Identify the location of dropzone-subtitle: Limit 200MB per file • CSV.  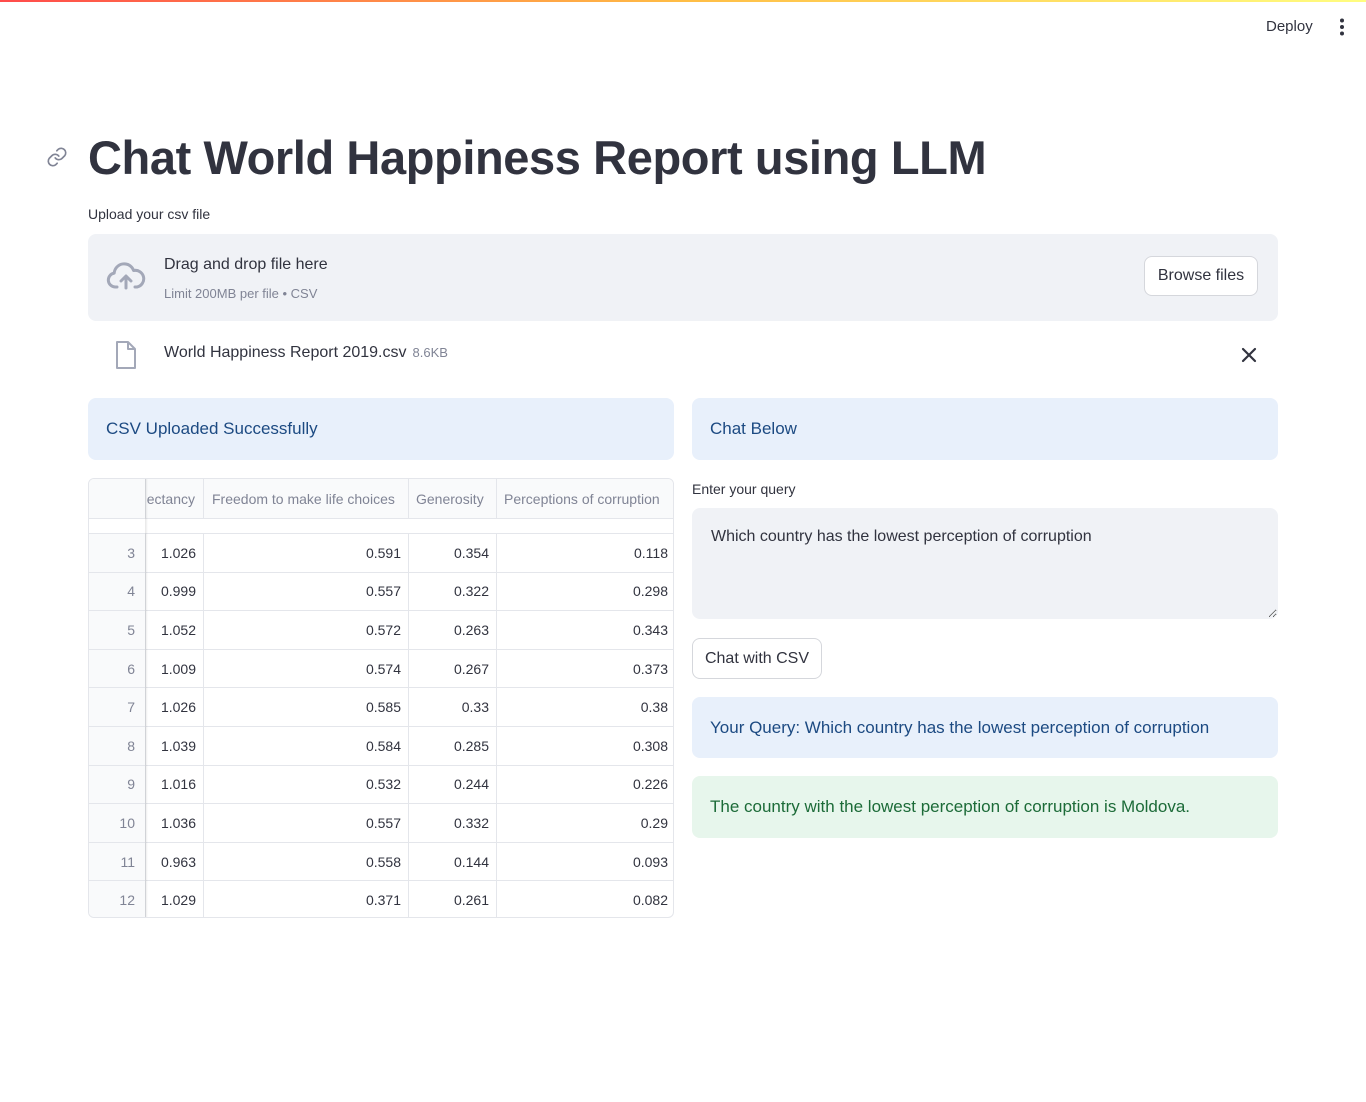
(241, 293).